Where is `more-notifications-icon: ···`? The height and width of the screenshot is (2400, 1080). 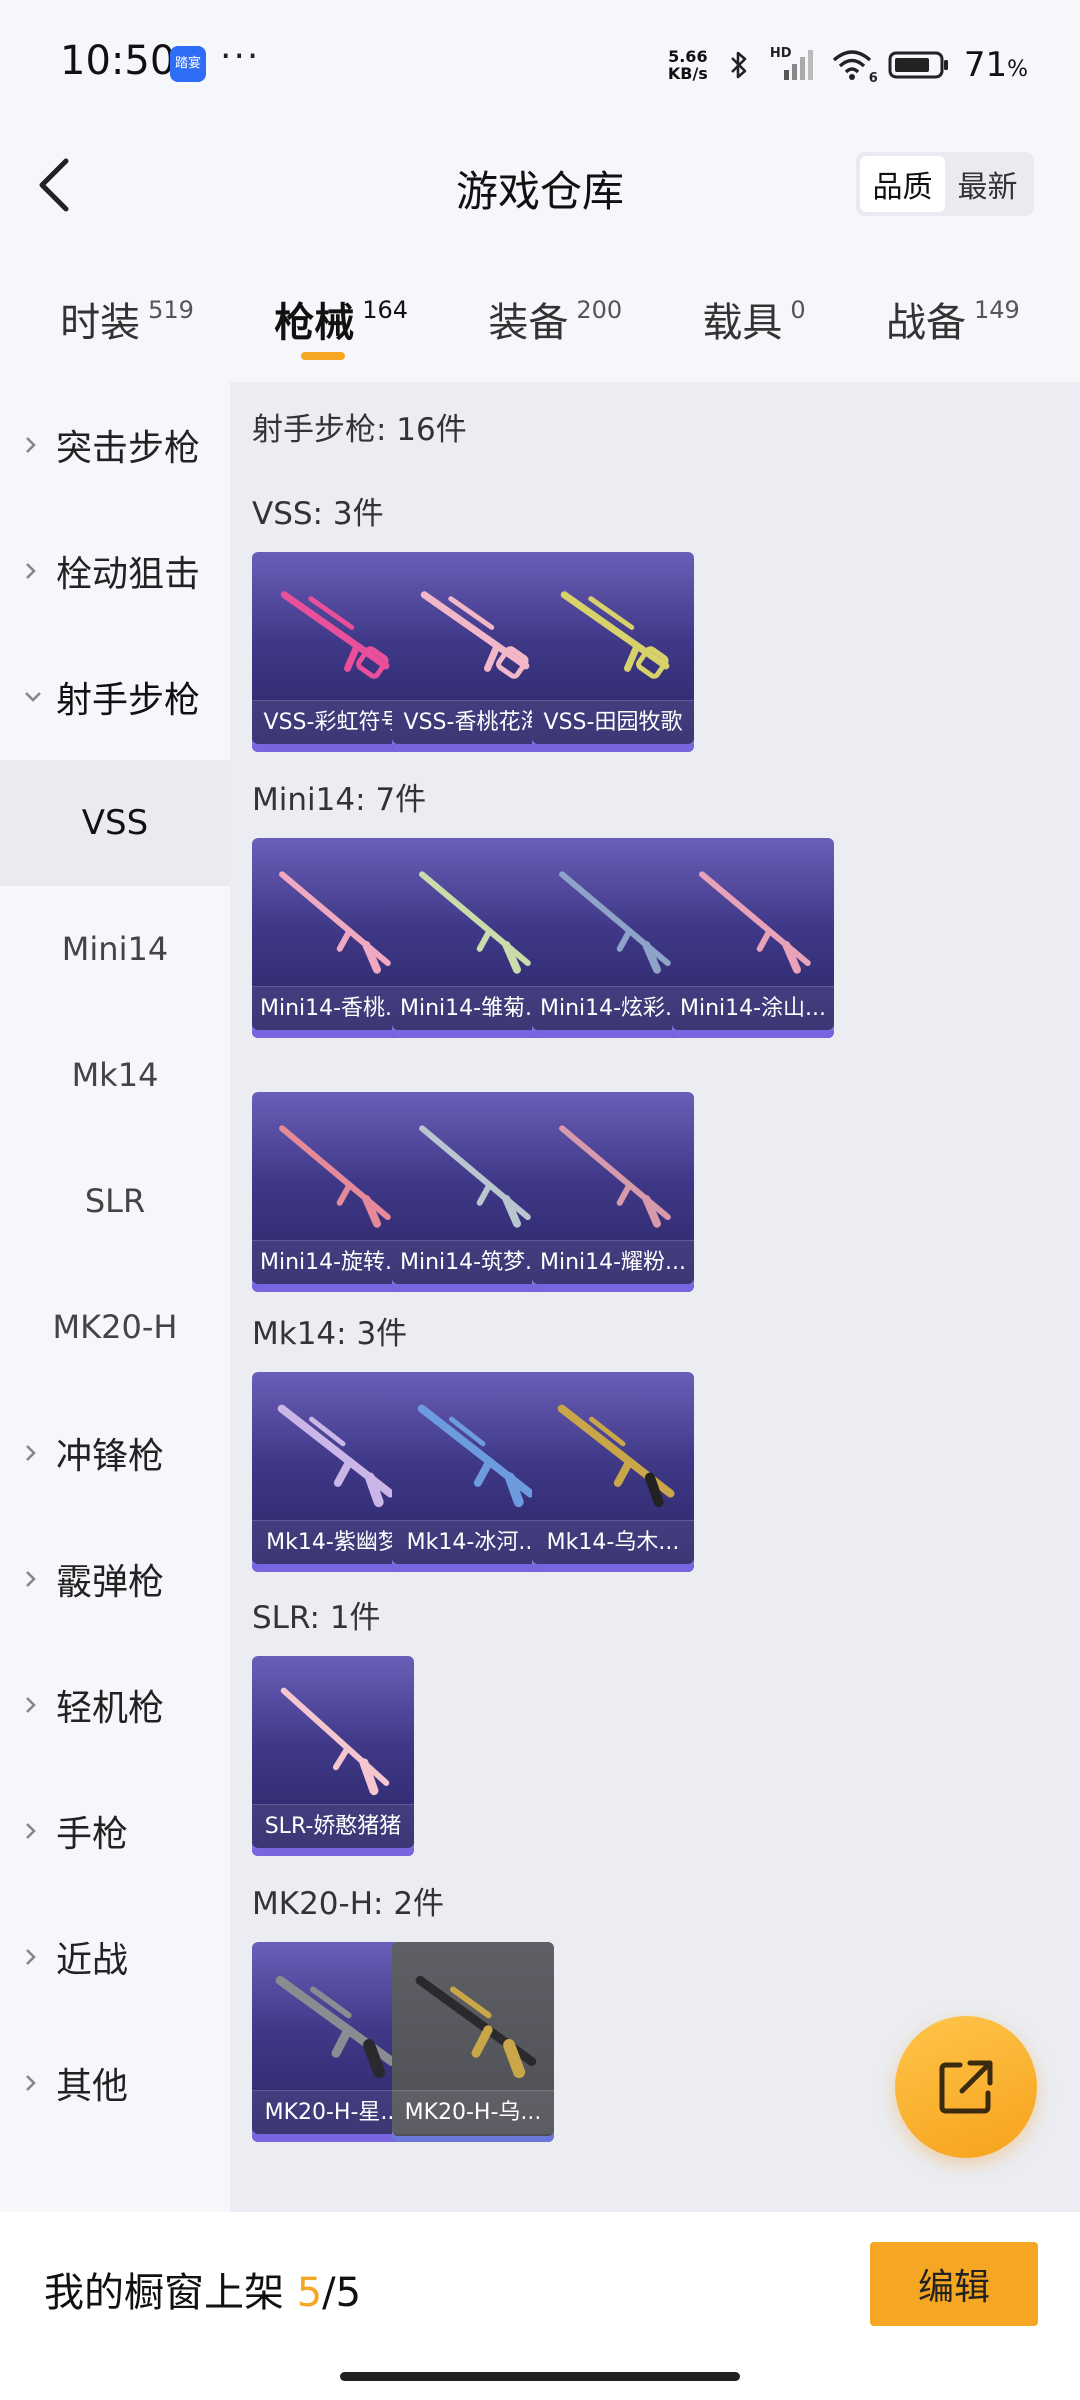 more-notifications-icon: ··· is located at coordinates (240, 56).